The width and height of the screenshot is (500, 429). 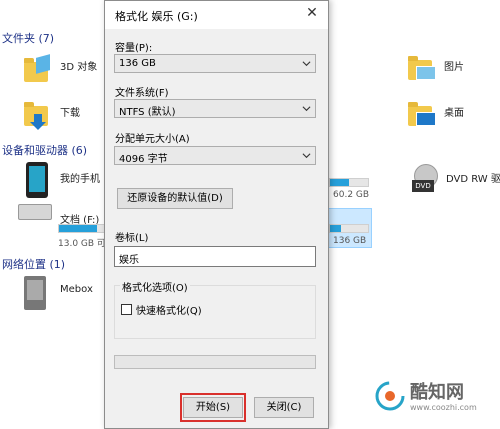 I want to click on capacity-select: 136 GB, so click(x=215, y=63).